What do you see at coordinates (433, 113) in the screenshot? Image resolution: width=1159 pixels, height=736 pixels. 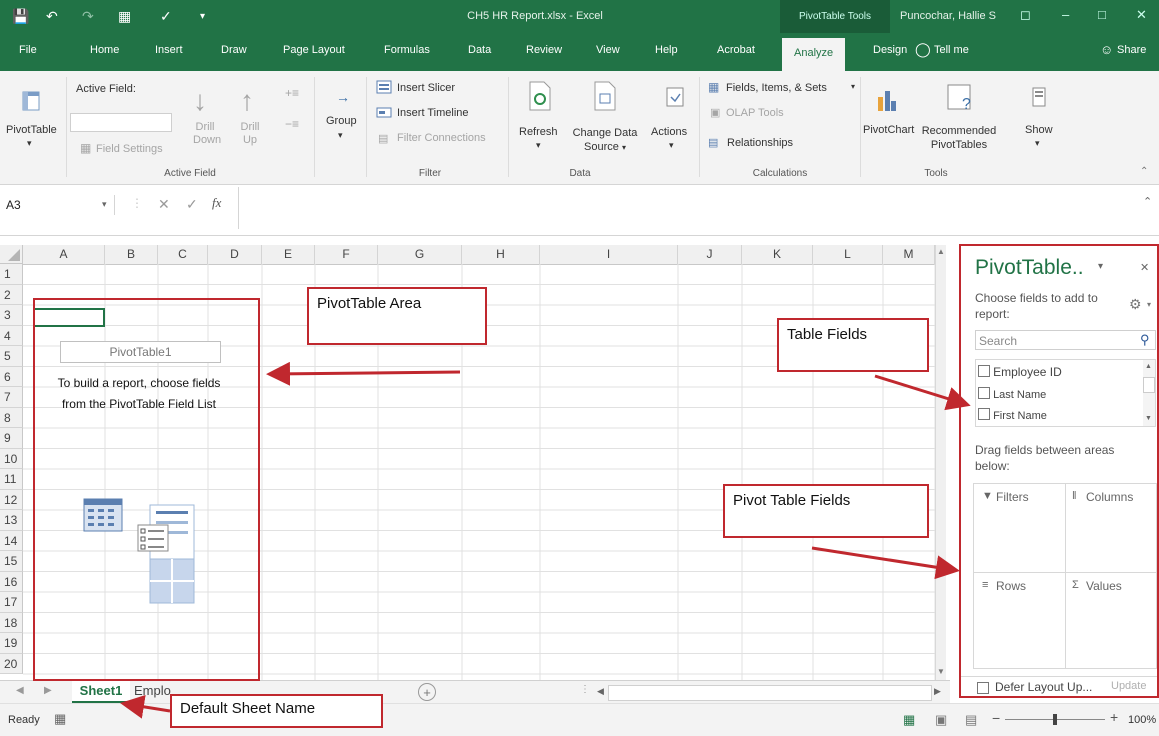 I see `insert-timeline-button: Insert Timeline` at bounding box center [433, 113].